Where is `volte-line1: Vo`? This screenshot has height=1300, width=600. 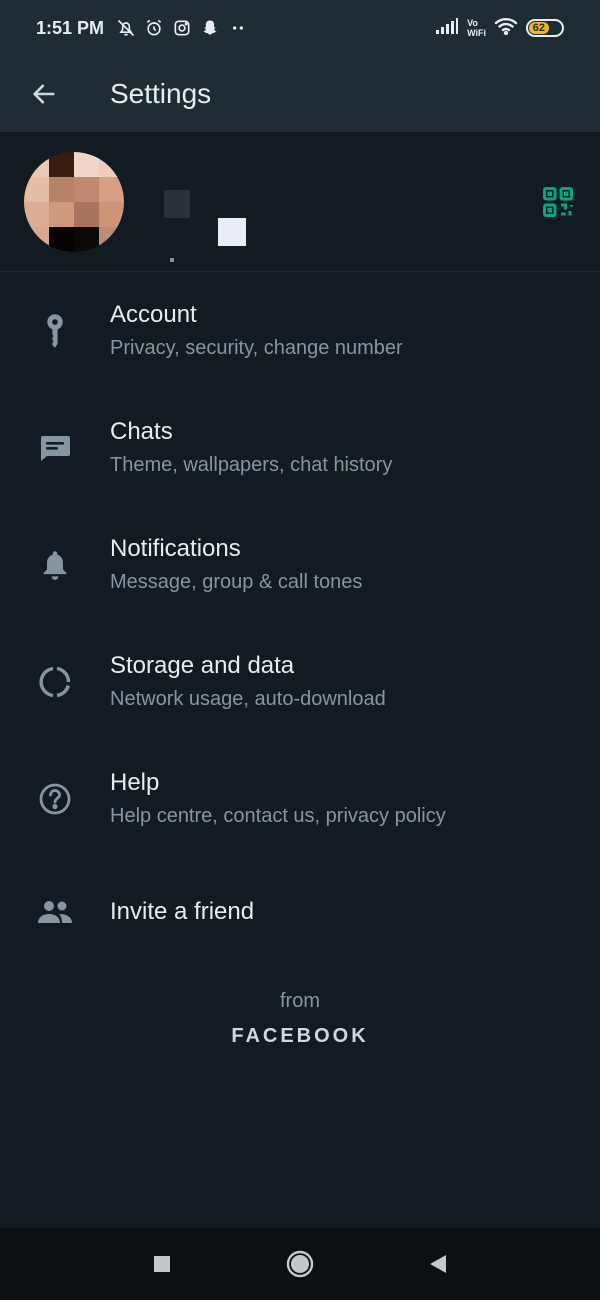
volte-line1: Vo is located at coordinates (472, 23).